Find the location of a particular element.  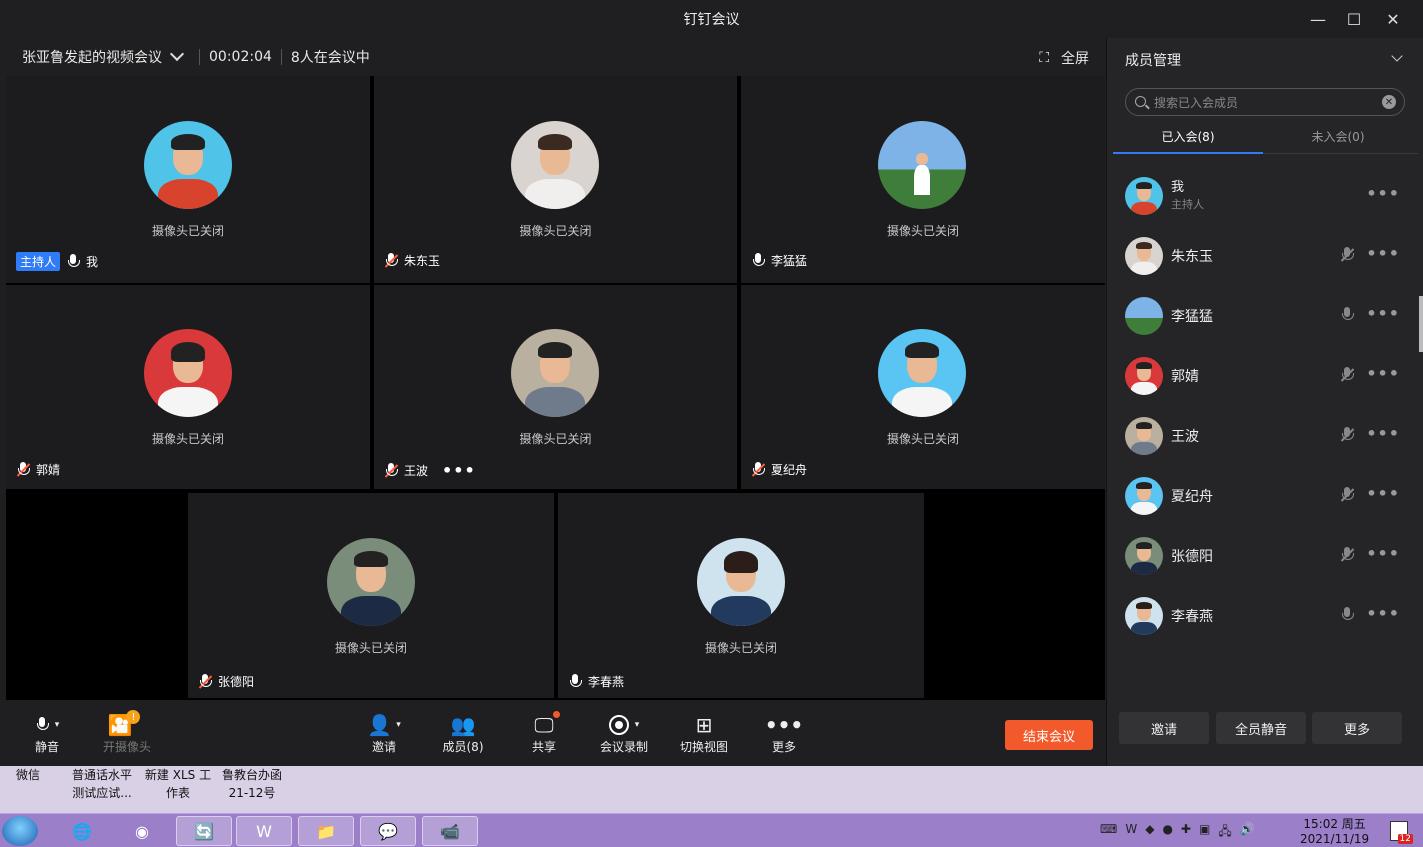

video-tile: 摄像头已关闭 李猛猛 is located at coordinates (923, 179).